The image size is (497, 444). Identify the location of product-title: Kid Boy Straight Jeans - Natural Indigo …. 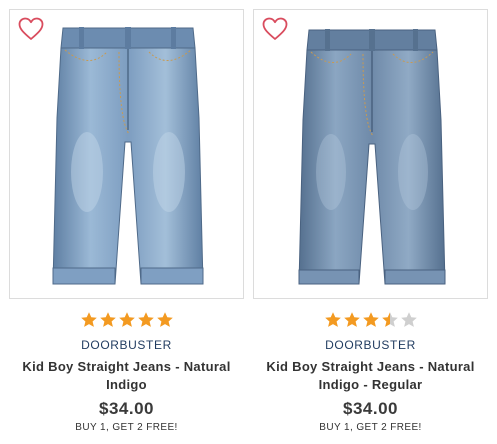
(370, 376).